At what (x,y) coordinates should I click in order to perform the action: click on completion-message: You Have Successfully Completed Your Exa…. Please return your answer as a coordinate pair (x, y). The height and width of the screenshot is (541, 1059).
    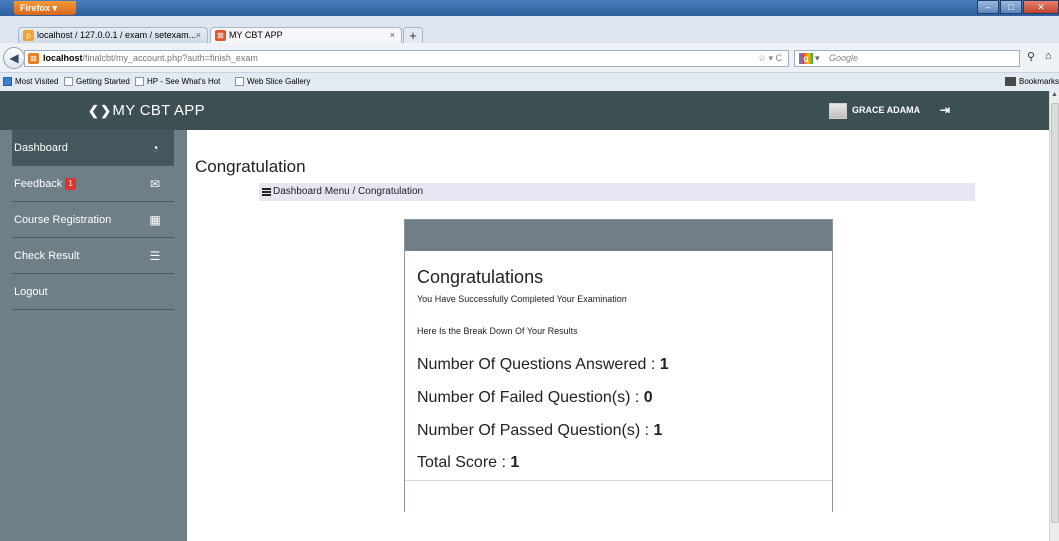
    Looking at the image, I should click on (522, 299).